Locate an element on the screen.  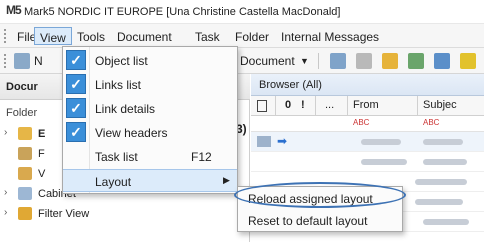
chevron-down-icon: ▼ is located at coordinates (304, 61).